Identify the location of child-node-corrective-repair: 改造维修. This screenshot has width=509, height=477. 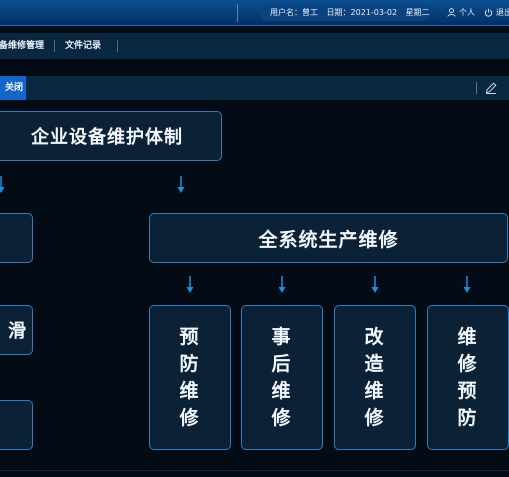
(375, 377).